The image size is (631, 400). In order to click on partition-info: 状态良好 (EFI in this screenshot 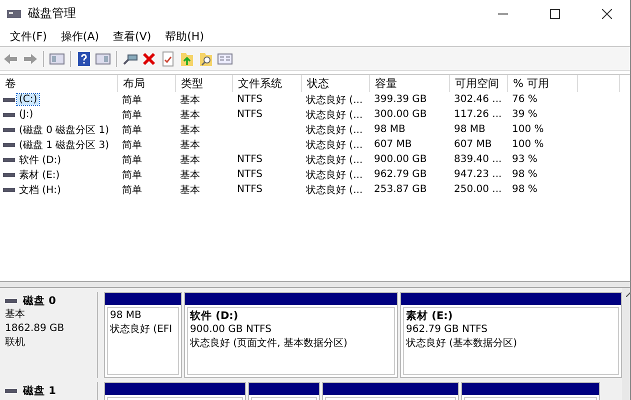, I will do `click(142, 330)`.